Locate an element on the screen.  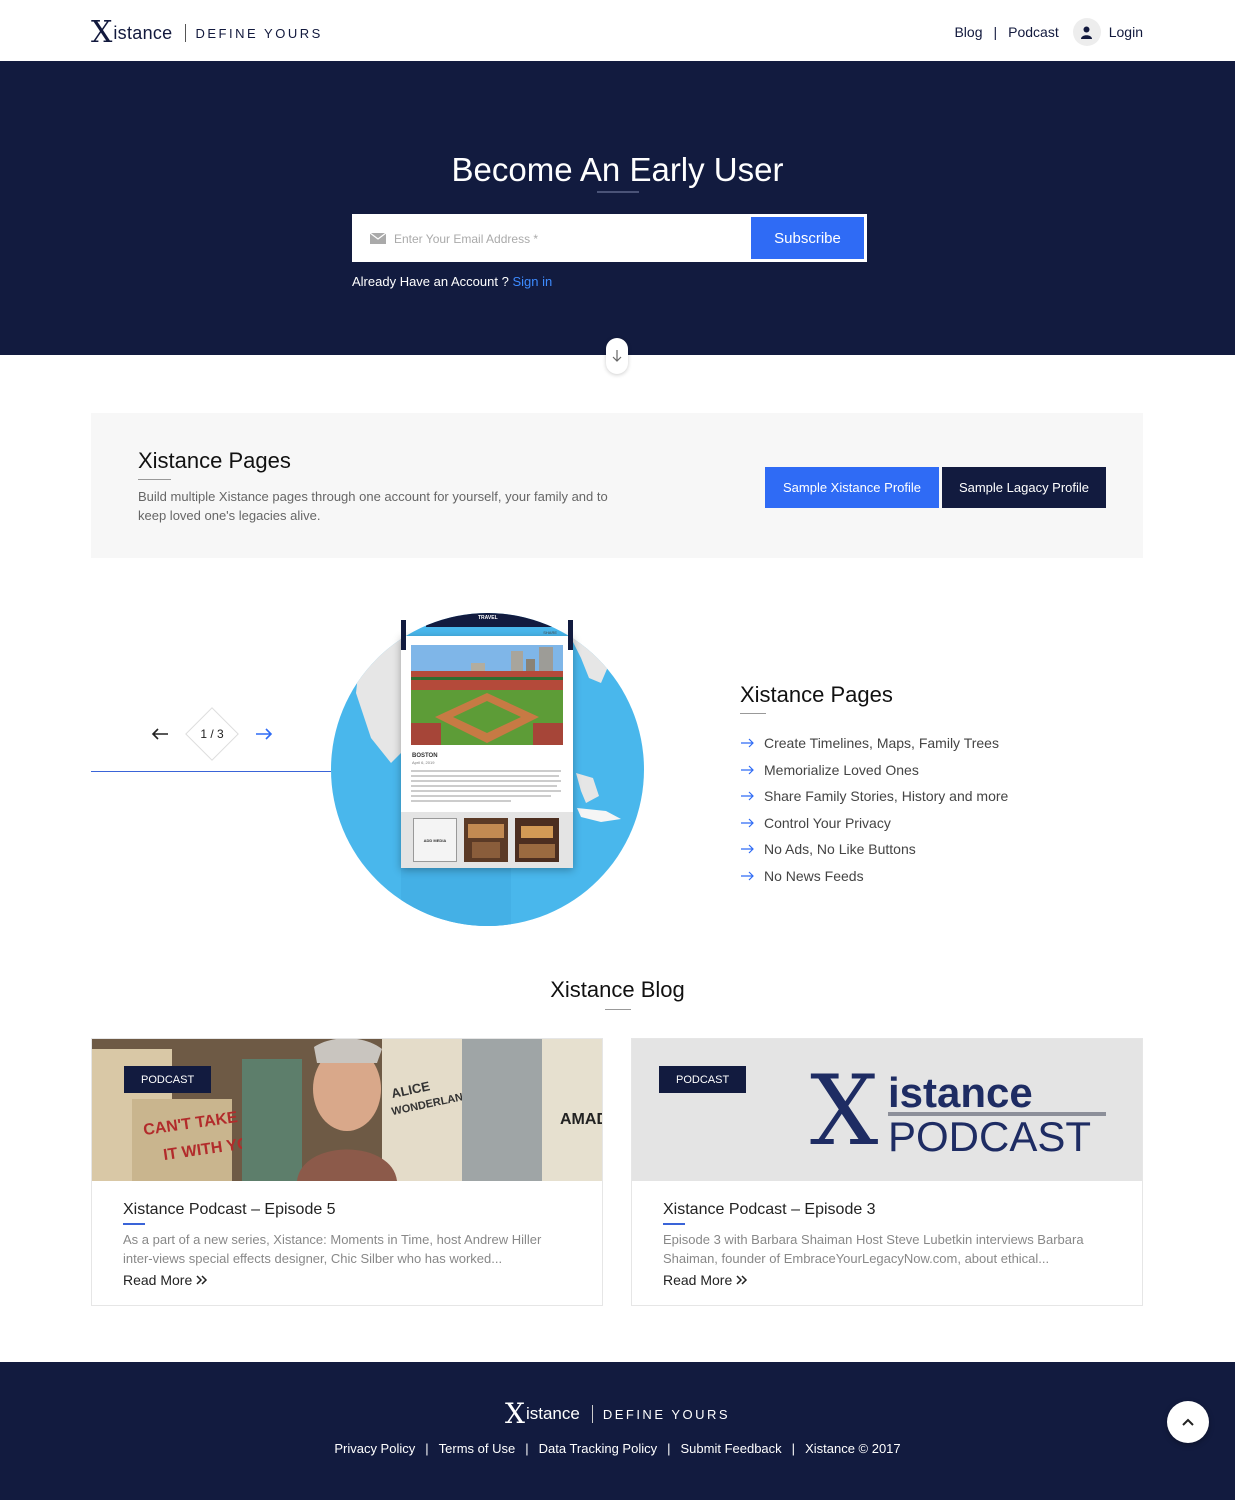
terms-of-use-link: Terms of Use is located at coordinates (477, 1448).